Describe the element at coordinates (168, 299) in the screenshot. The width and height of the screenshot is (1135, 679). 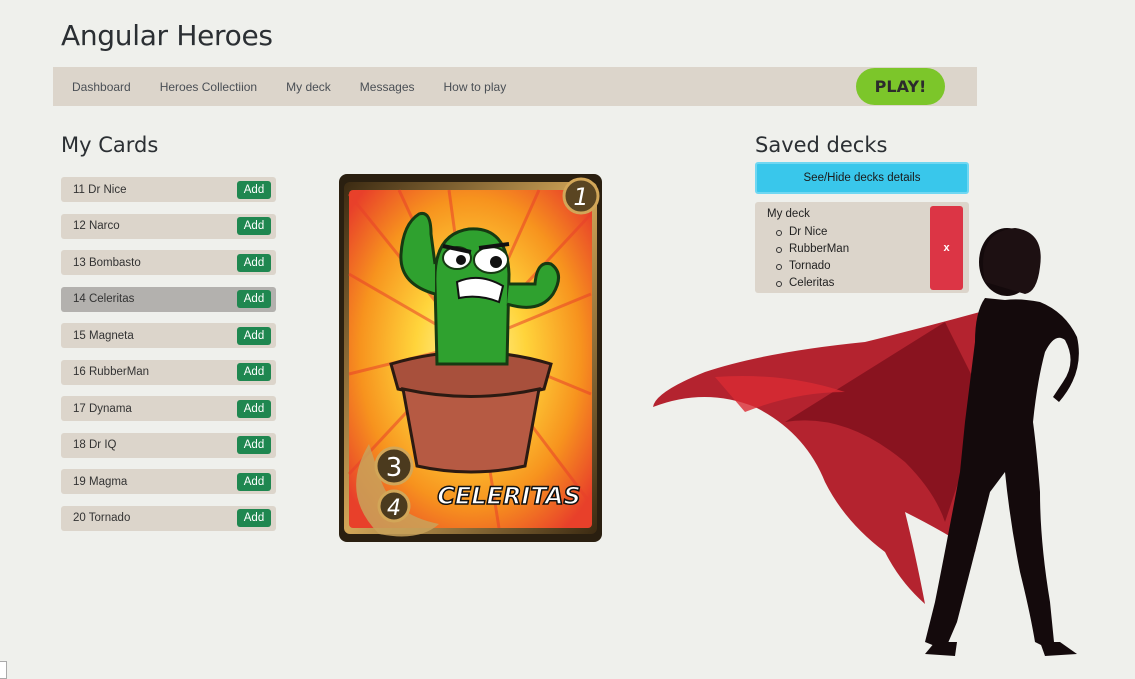
I see `card-item-selected: 14 Celeritas Add` at that location.